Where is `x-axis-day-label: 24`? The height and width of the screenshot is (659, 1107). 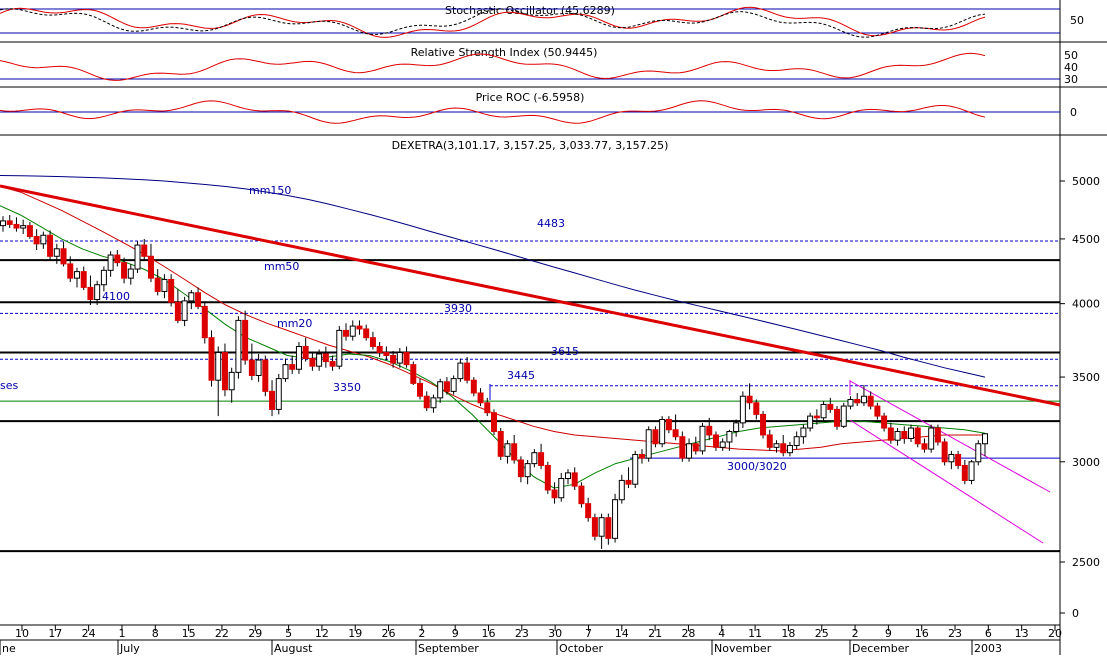 x-axis-day-label: 24 is located at coordinates (89, 633).